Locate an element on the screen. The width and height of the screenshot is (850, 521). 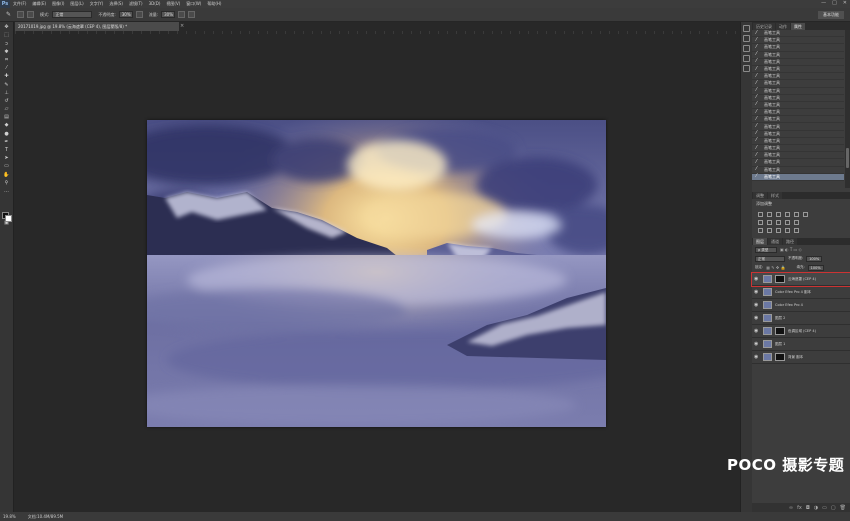
airbrush-icon is located at coordinates (182, 14).